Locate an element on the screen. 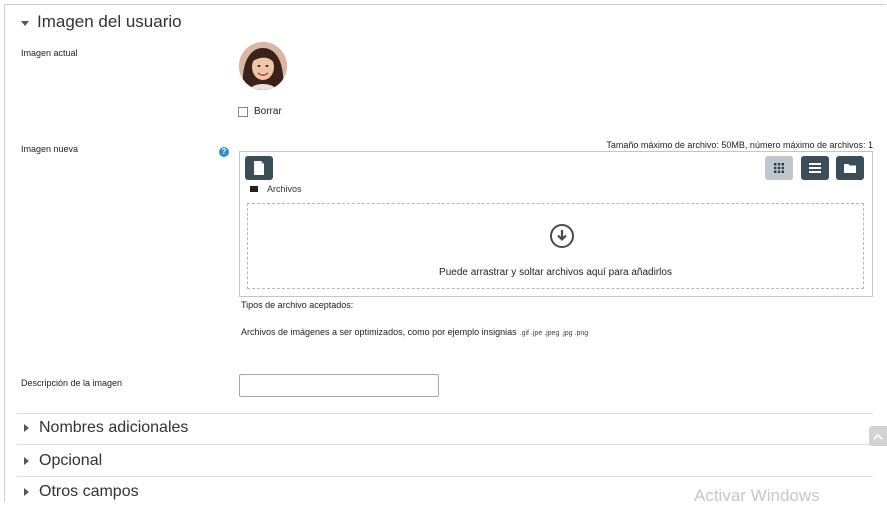  grid-icon is located at coordinates (779, 168).